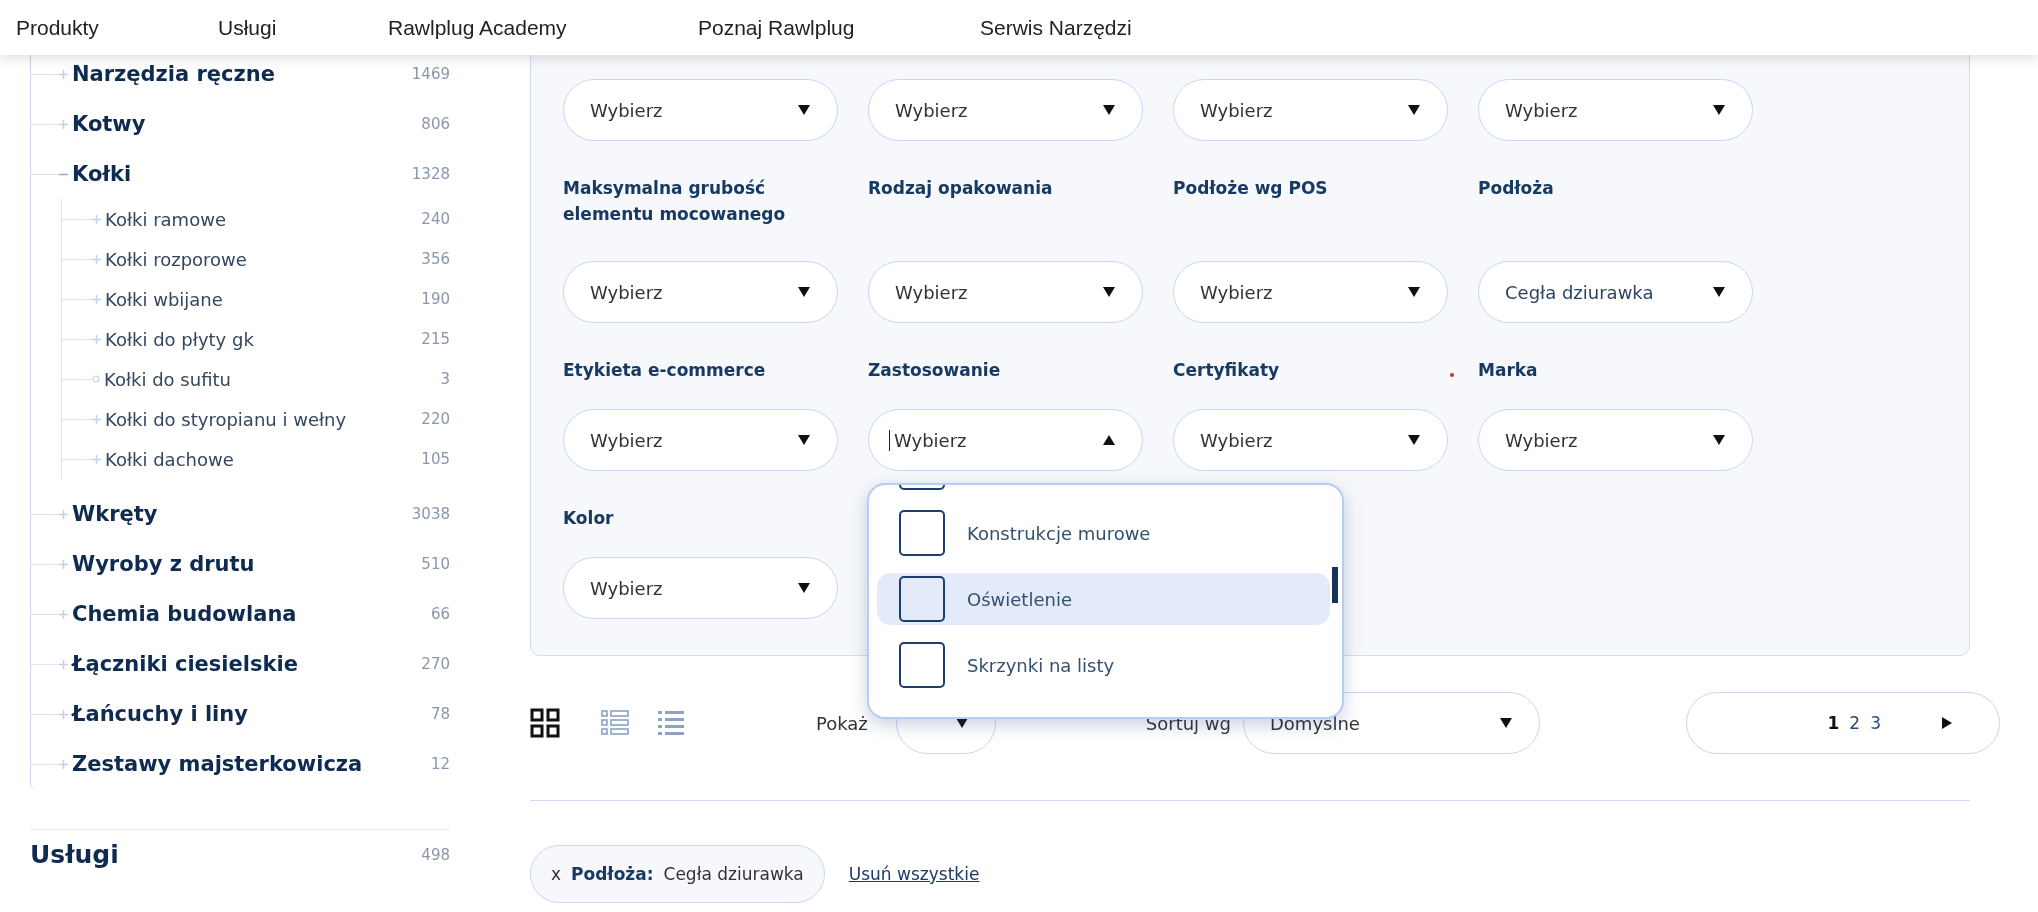 The width and height of the screenshot is (2038, 912). Describe the element at coordinates (733, 874) in the screenshot. I see `chip-value: Cegła dziurawka` at that location.